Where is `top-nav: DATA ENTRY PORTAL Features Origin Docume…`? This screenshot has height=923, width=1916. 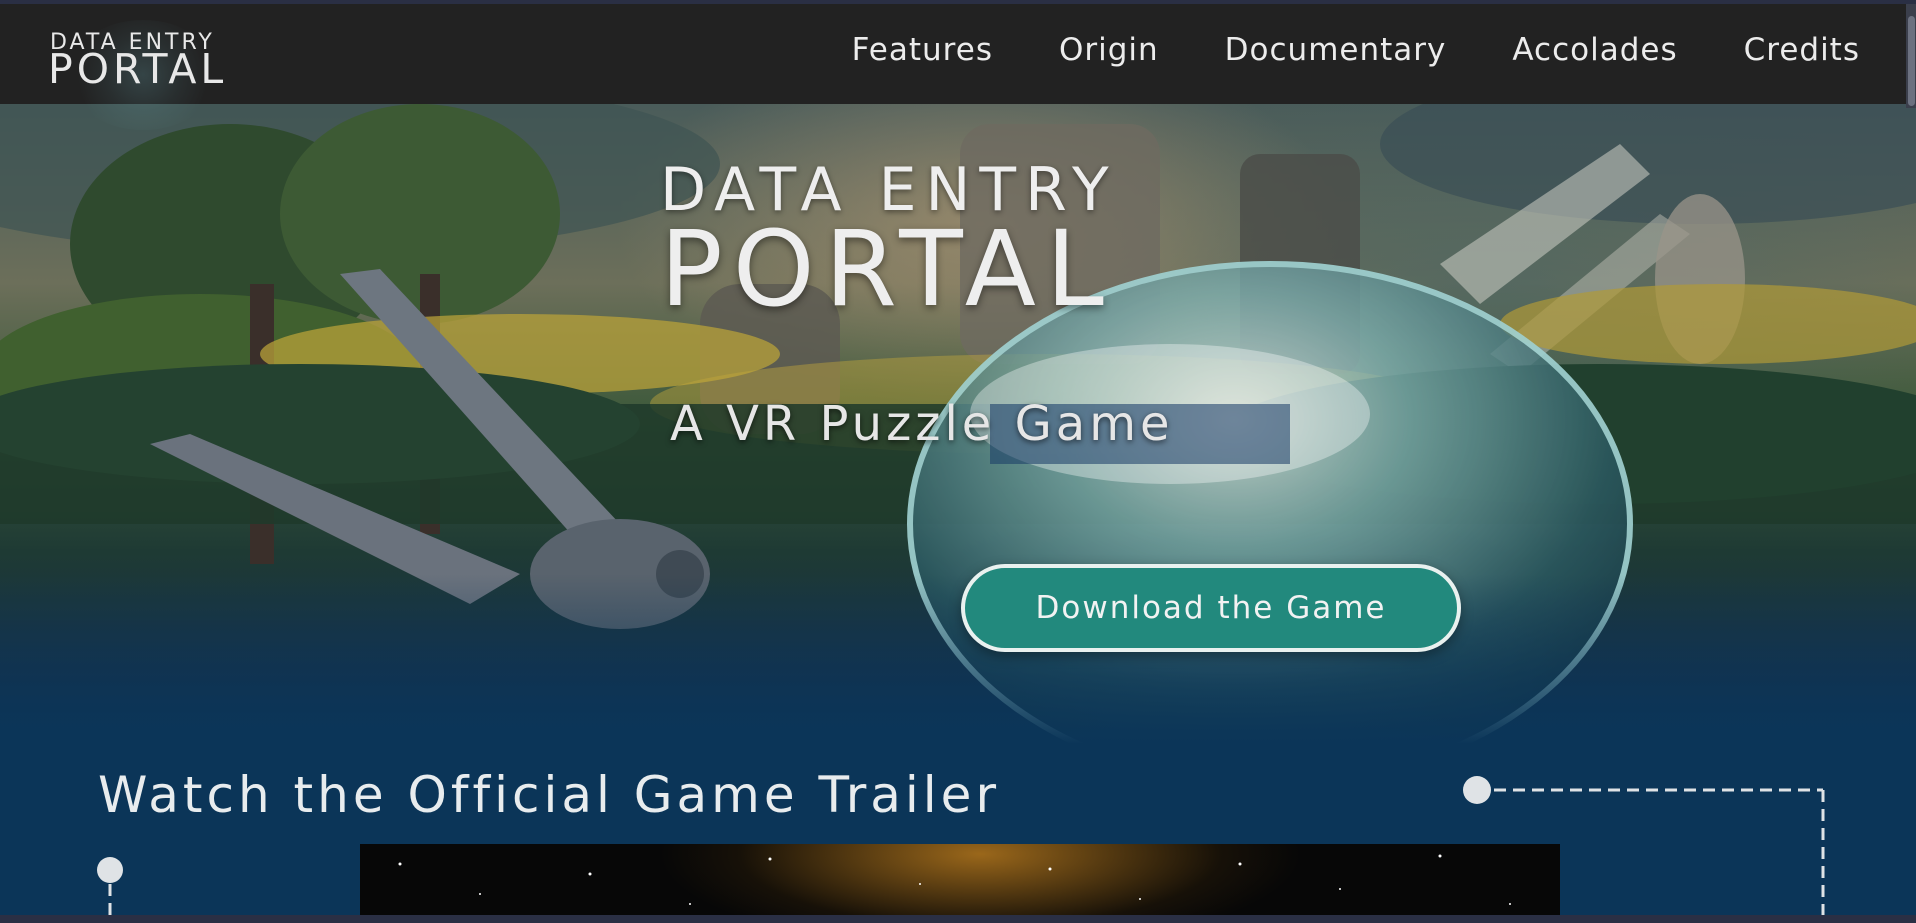
top-nav: DATA ENTRY PORTAL Features Origin Docume… is located at coordinates (958, 65).